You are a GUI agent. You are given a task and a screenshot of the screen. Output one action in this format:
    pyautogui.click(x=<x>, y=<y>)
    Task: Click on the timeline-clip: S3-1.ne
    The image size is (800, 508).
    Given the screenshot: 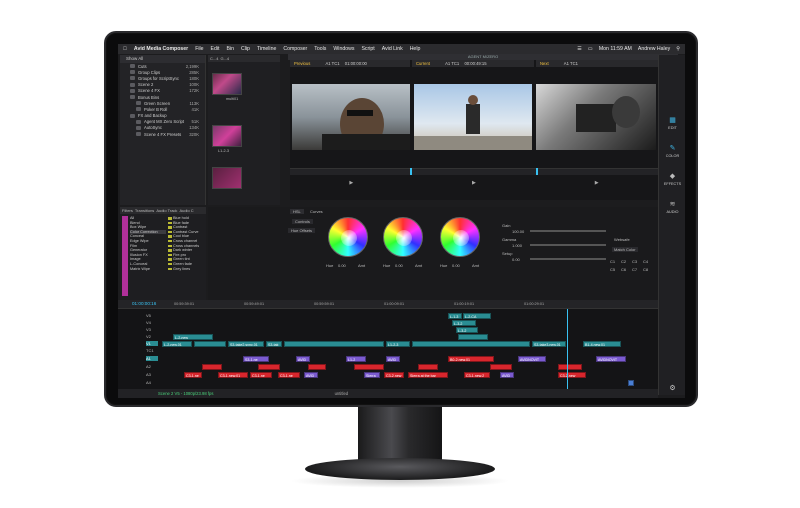 What is the action you would take?
    pyautogui.click(x=256, y=359)
    